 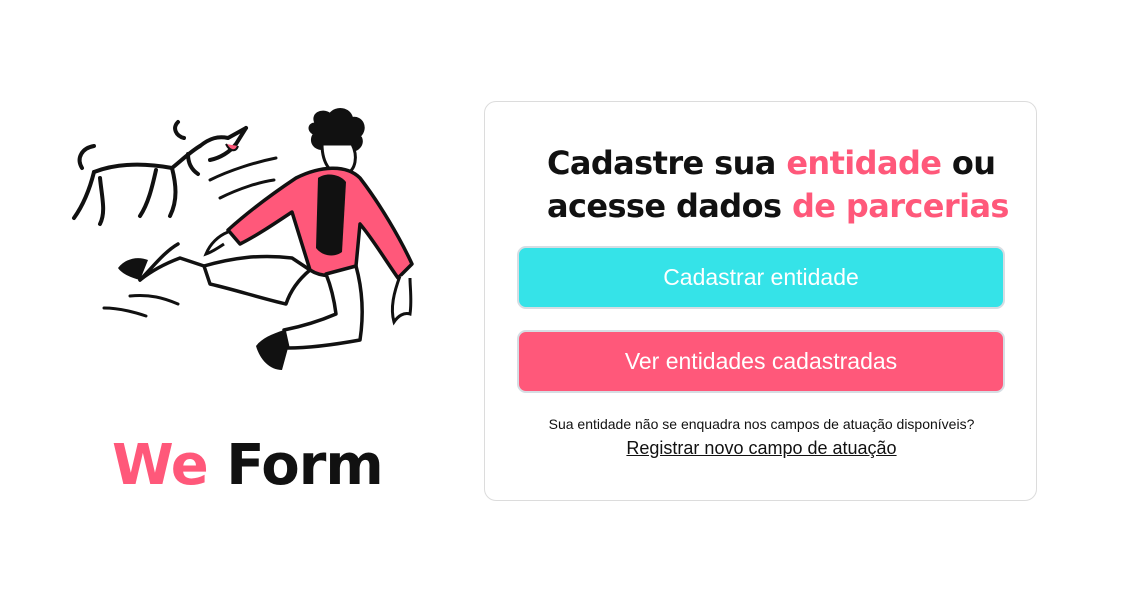 What do you see at coordinates (761, 277) in the screenshot?
I see `register-entity-button: Cadastrar entidade` at bounding box center [761, 277].